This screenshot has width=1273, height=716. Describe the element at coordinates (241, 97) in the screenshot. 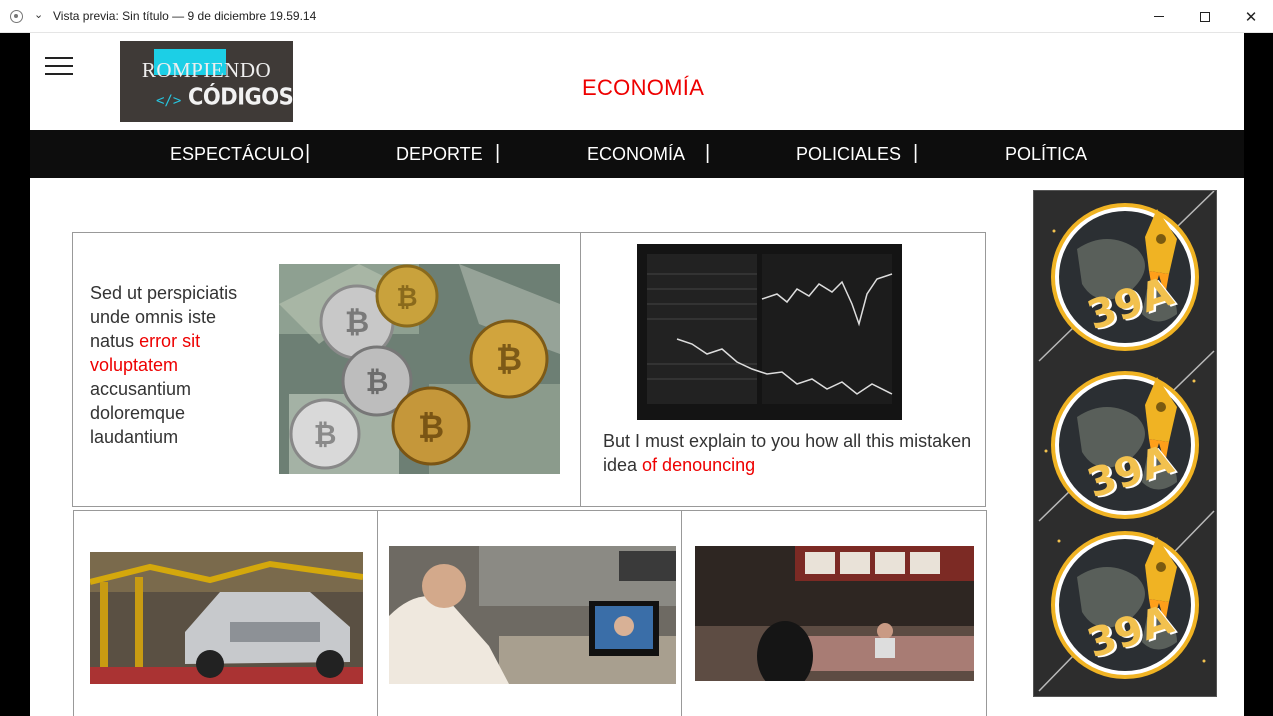

I see `logo-bottom-text: CÓDIGOS` at that location.